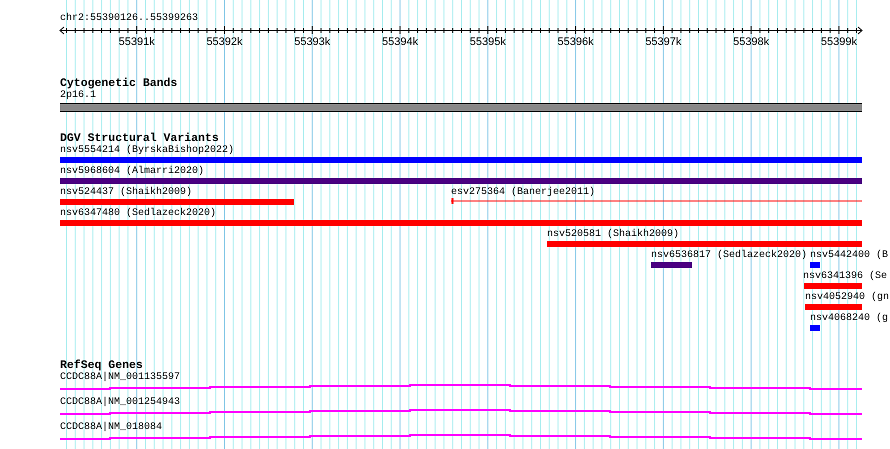 This screenshot has height=449, width=890. I want to click on location-label: chr2:55390126..55399263, so click(129, 18).